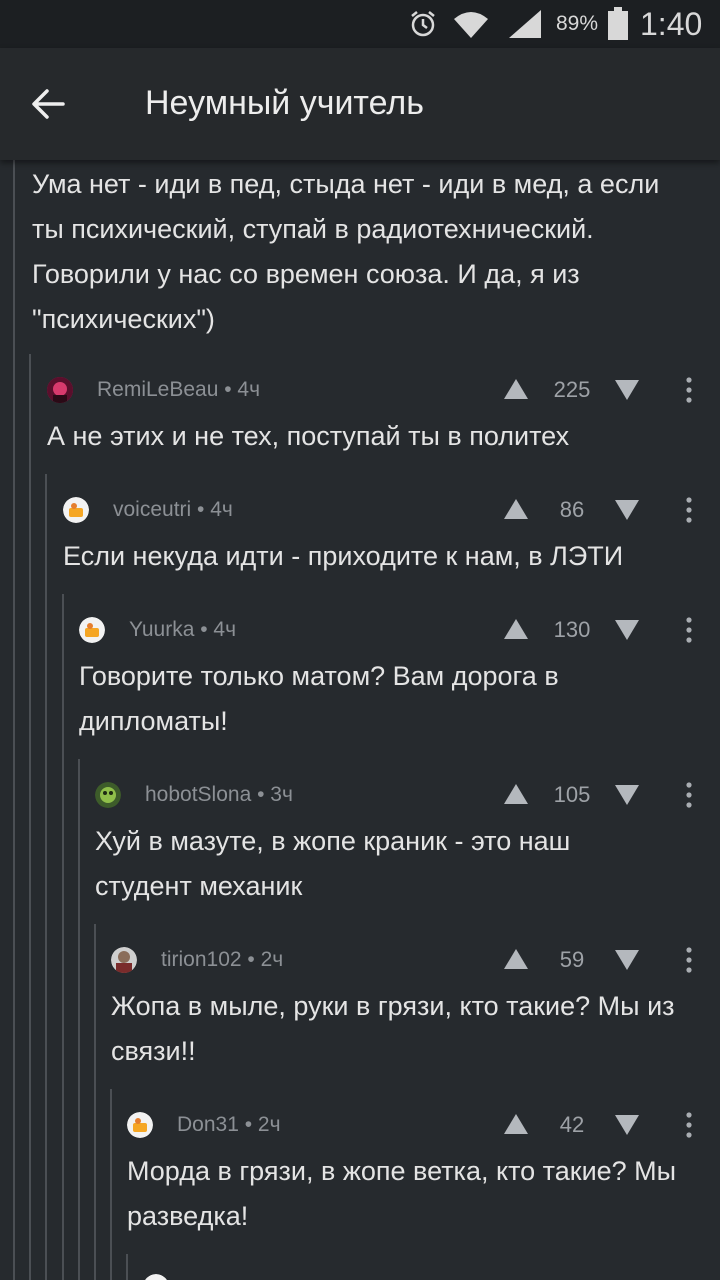 The image size is (720, 1280). What do you see at coordinates (471, 24) in the screenshot?
I see `wifi-icon` at bounding box center [471, 24].